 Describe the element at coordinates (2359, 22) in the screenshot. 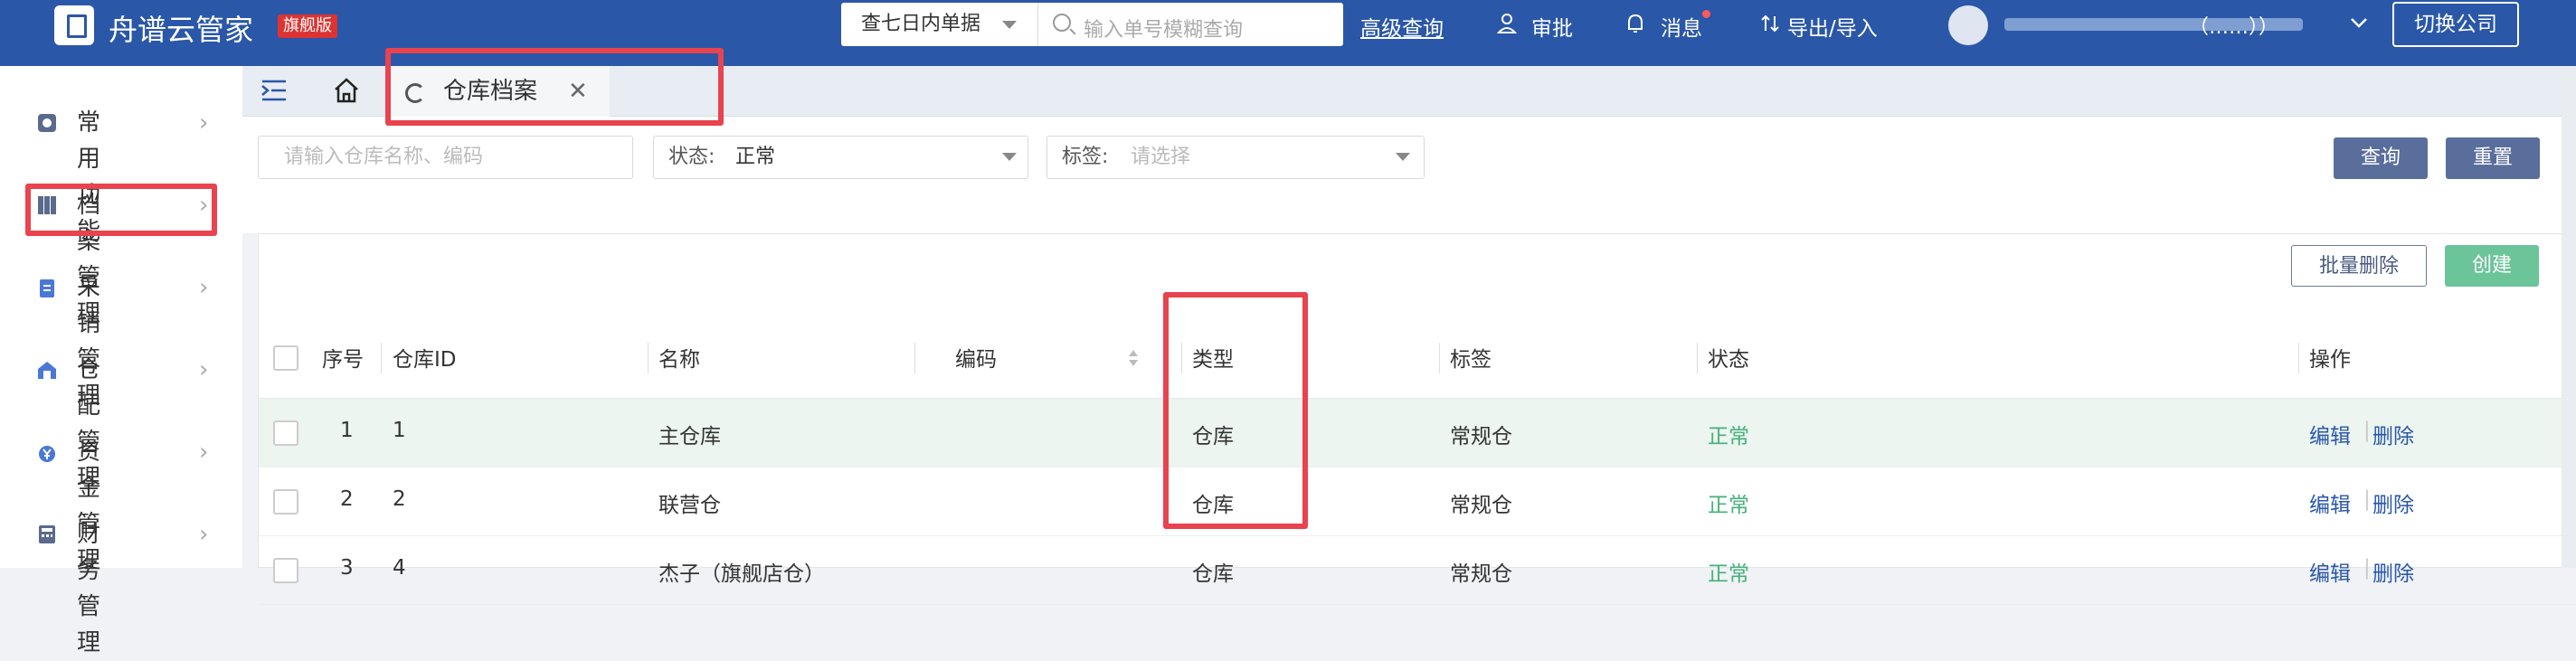

I see `chevron-down-icon` at that location.